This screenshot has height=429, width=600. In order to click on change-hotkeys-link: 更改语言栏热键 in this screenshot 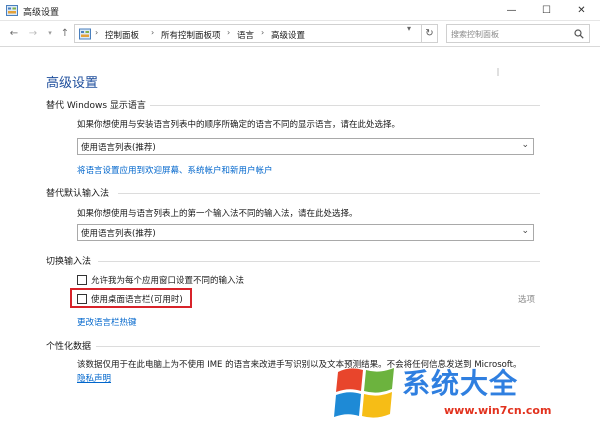, I will do `click(107, 322)`.